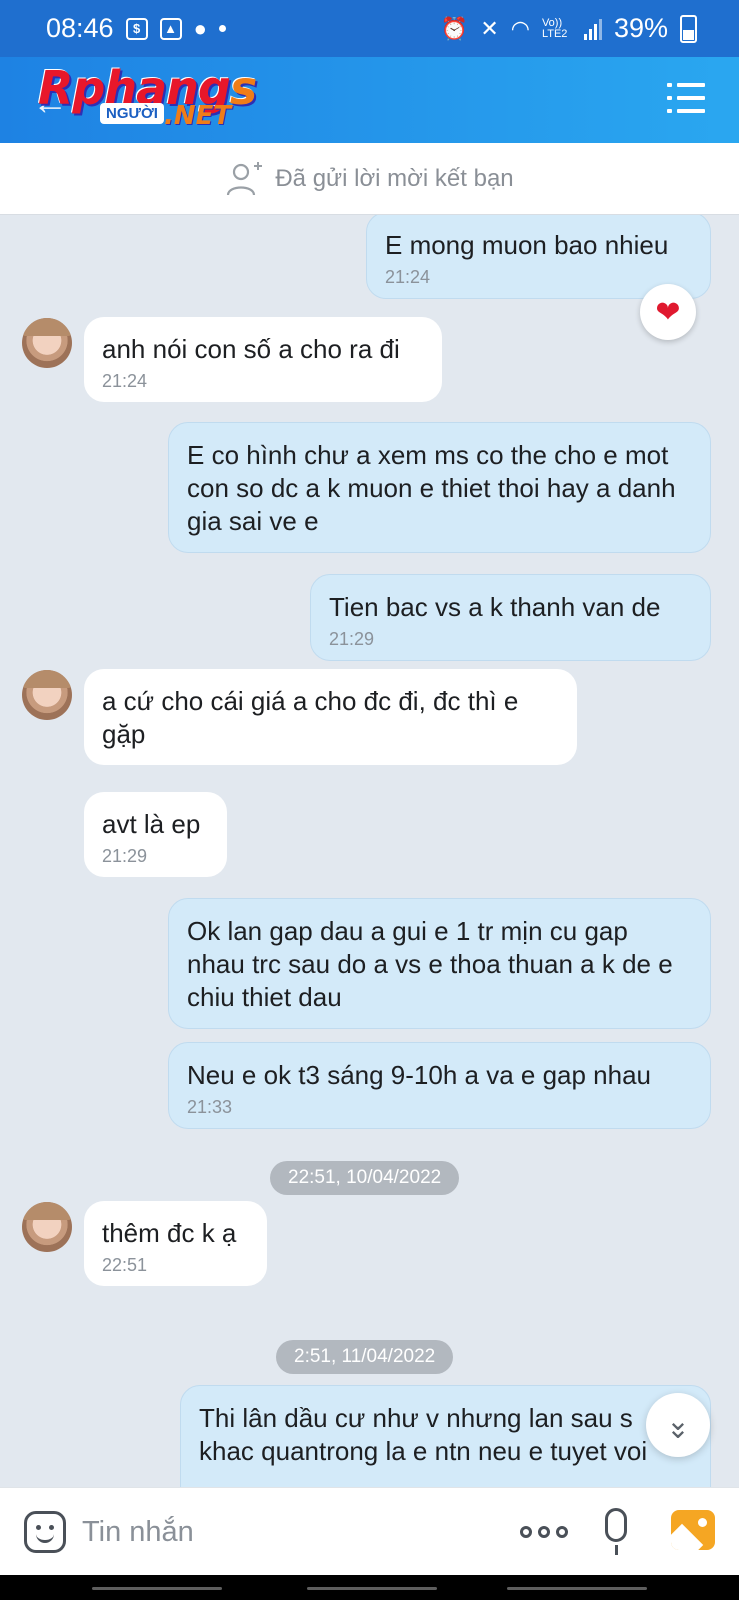 The width and height of the screenshot is (739, 1600). Describe the element at coordinates (243, 88) in the screenshot. I see `logo-s: s` at that location.